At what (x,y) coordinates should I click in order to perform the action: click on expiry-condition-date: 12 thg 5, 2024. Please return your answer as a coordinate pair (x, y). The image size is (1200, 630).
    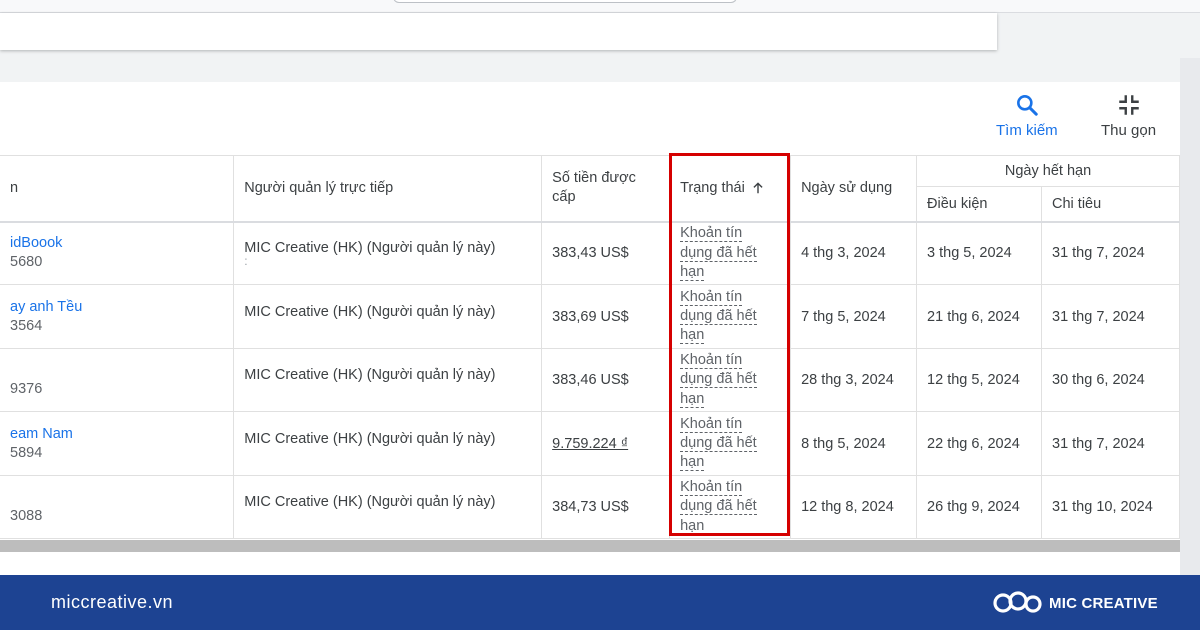
    Looking at the image, I should click on (979, 380).